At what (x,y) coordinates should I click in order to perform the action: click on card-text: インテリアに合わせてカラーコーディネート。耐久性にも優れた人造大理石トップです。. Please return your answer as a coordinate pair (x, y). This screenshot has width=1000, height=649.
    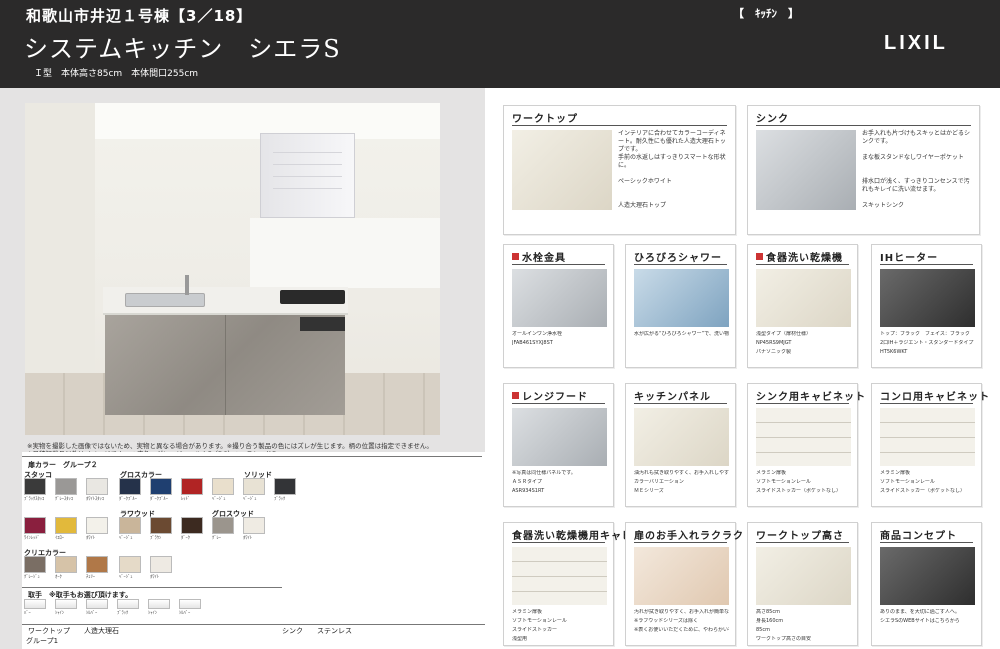
    Looking at the image, I should click on (672, 141).